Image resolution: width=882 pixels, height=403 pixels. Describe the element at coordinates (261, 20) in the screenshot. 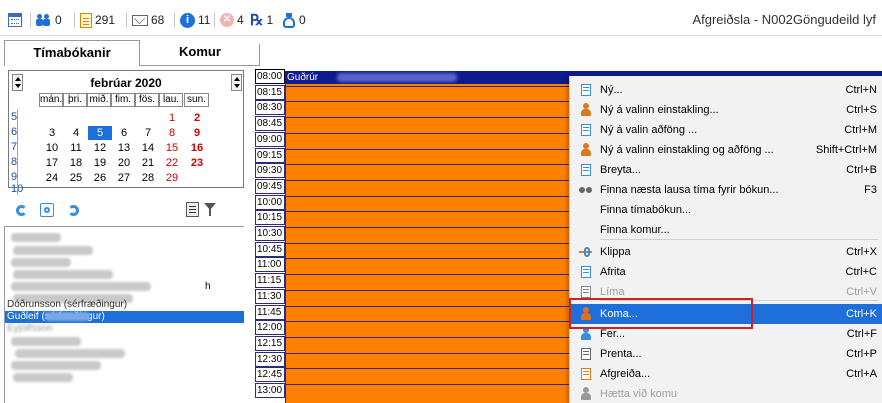

I see `prescriptions-button: ℞ 1` at that location.